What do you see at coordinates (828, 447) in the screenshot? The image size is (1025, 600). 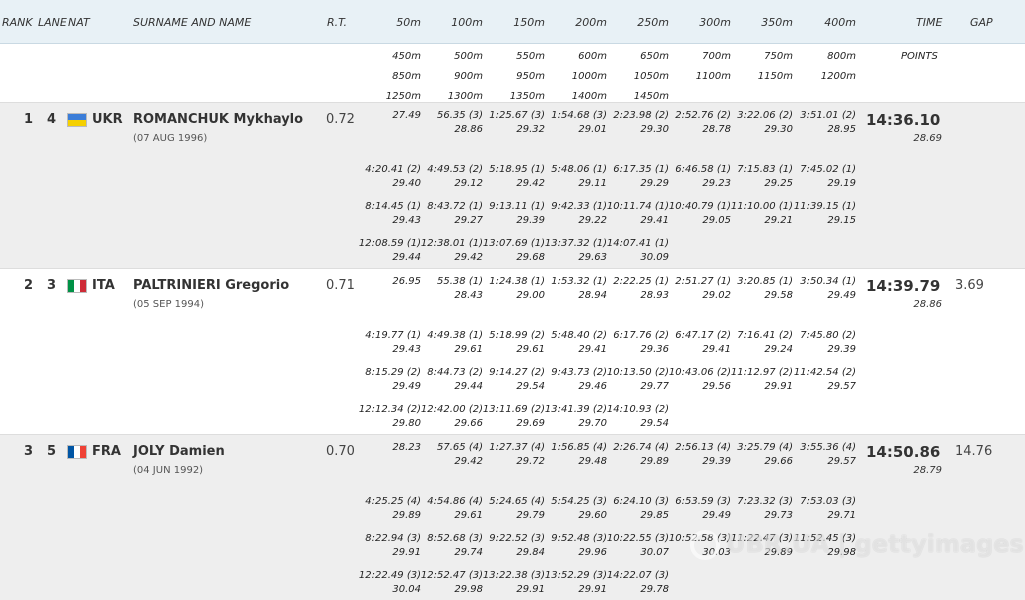 I see `cumulative-time: 3:55.36 (4)` at bounding box center [828, 447].